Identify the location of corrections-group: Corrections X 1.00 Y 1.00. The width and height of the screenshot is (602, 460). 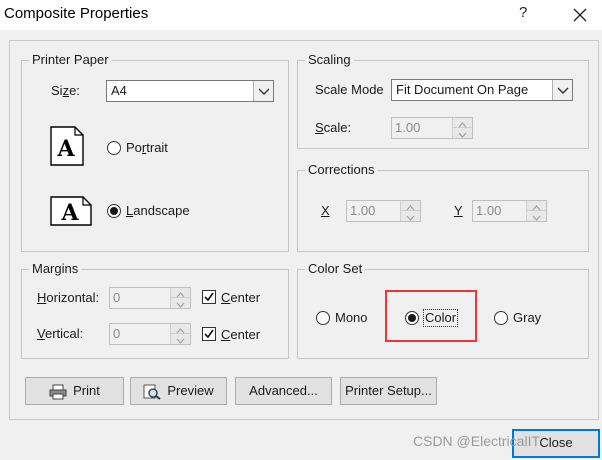
(443, 207).